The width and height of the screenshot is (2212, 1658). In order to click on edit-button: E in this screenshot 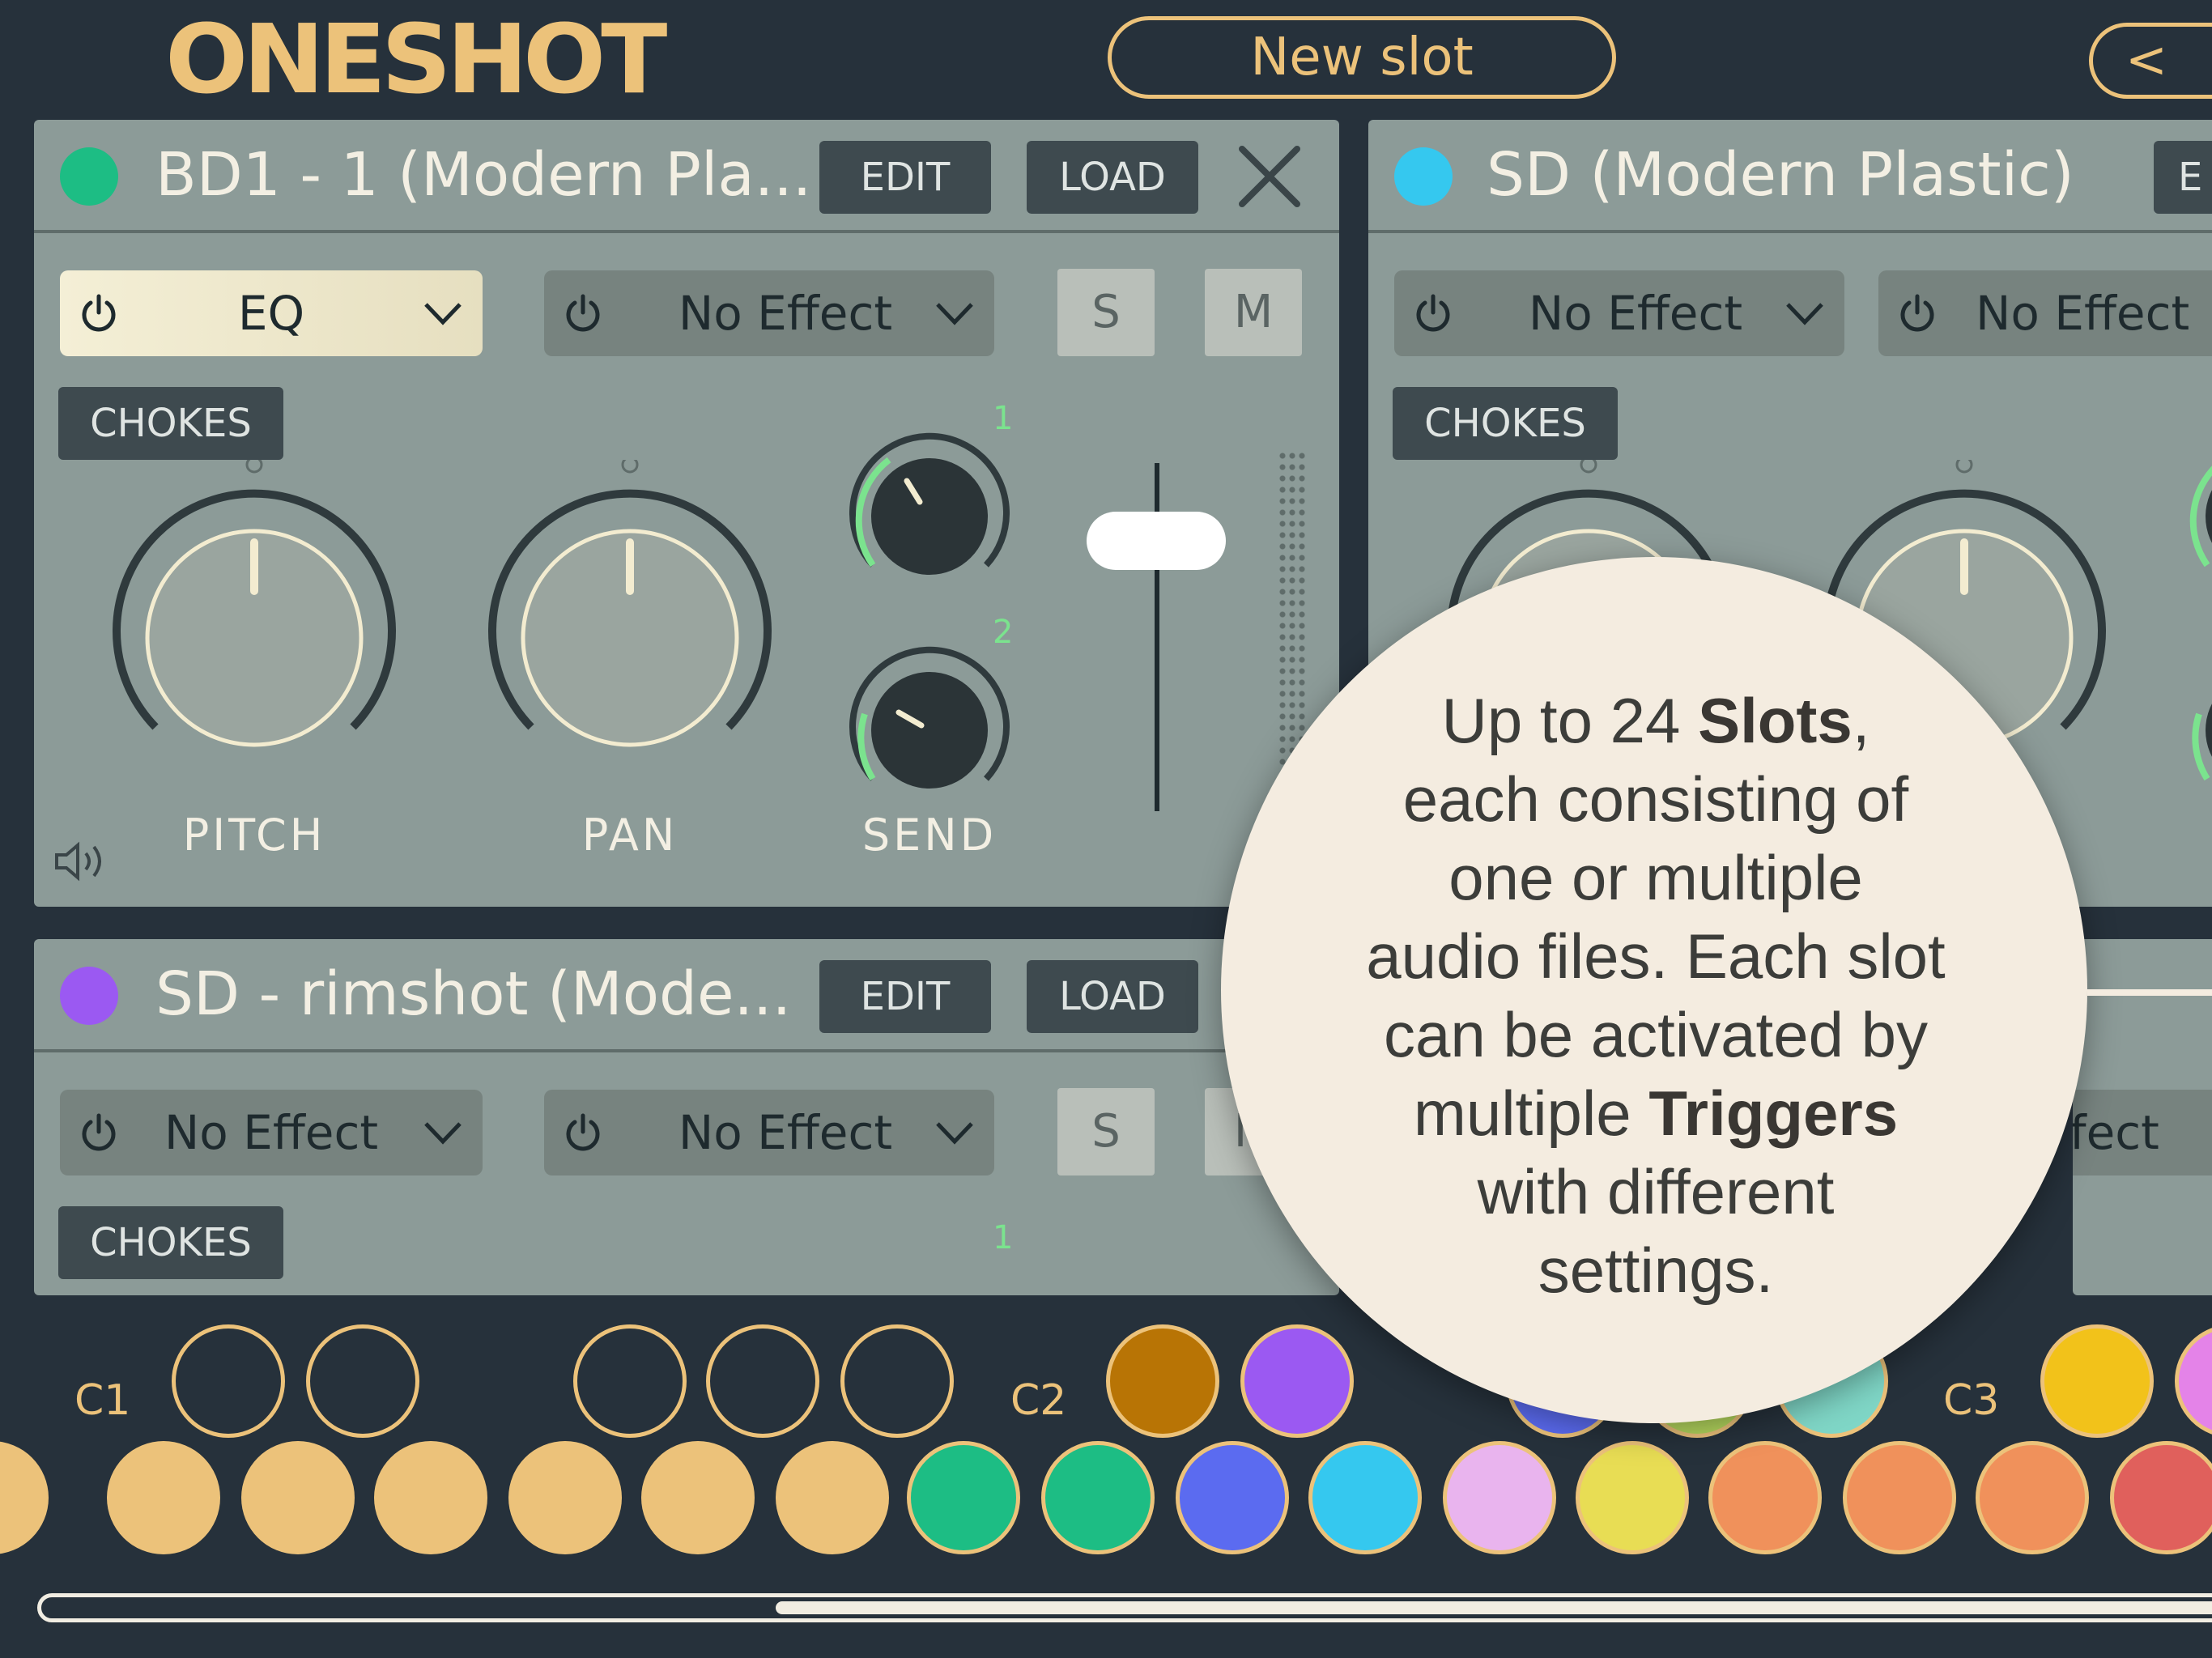, I will do `click(2183, 177)`.